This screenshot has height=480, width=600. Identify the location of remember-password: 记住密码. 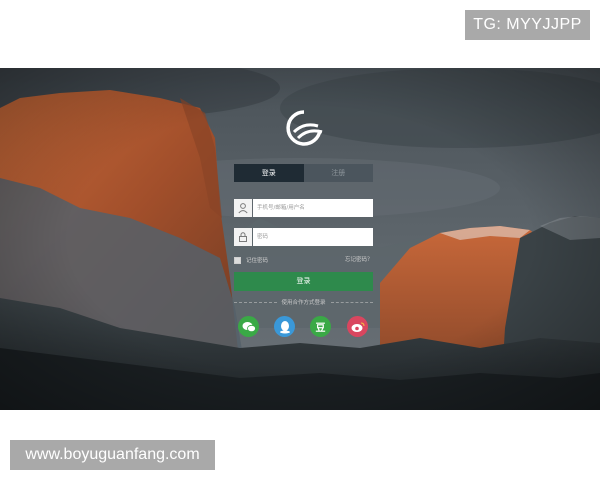
(251, 260).